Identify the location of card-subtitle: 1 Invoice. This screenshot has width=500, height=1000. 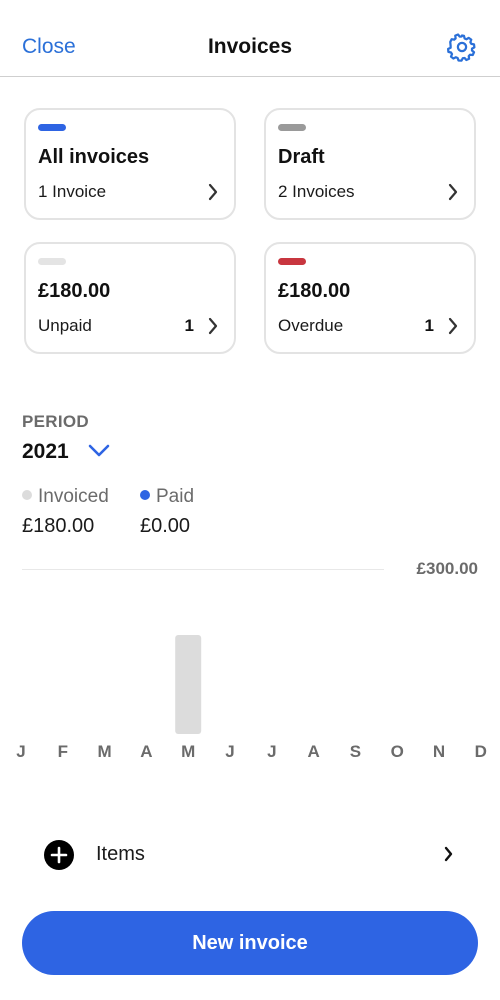
(72, 191).